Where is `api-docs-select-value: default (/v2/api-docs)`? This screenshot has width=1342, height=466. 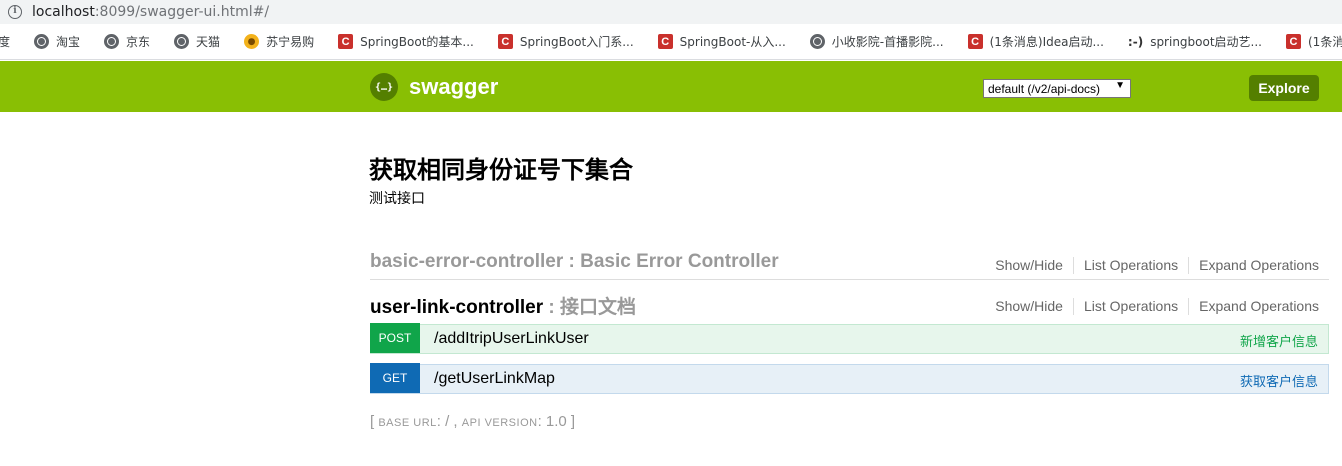
api-docs-select-value: default (/v2/api-docs) is located at coordinates (1044, 88).